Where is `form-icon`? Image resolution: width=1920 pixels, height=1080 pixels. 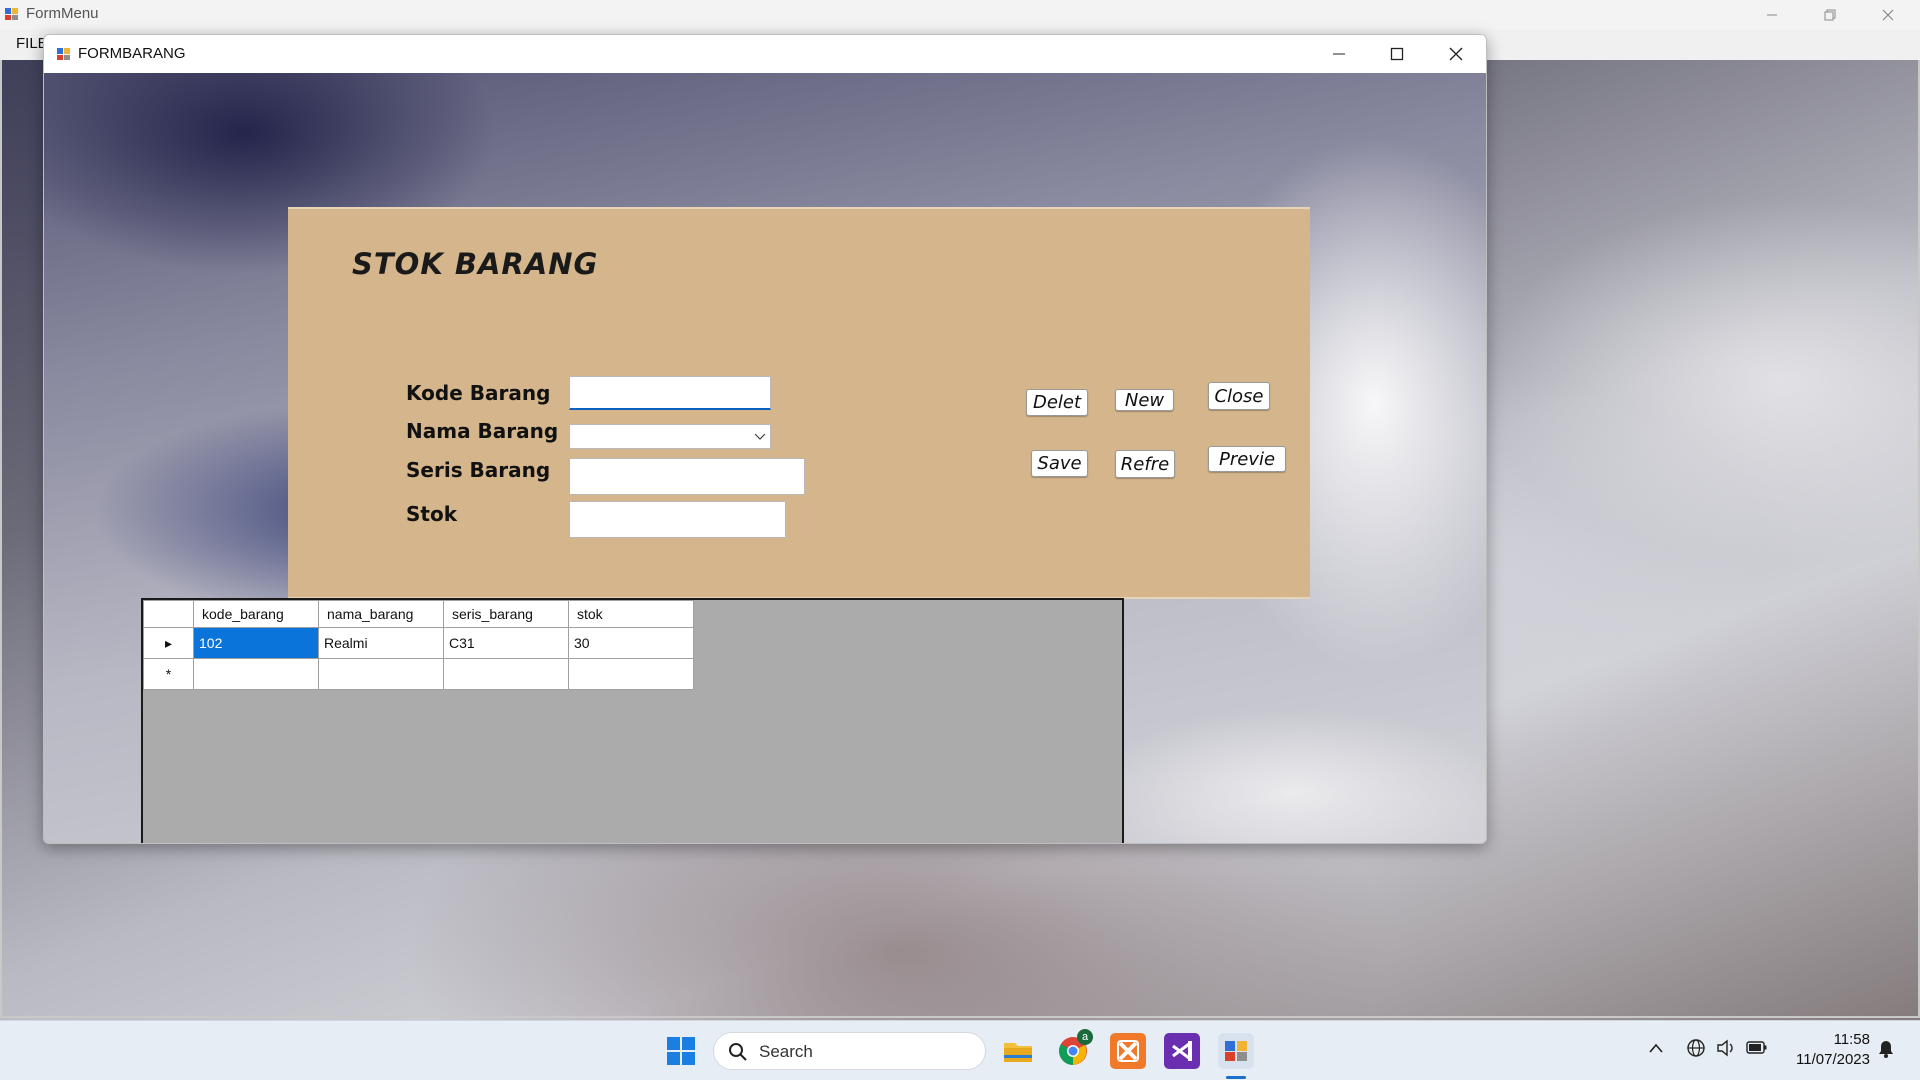 form-icon is located at coordinates (64, 54).